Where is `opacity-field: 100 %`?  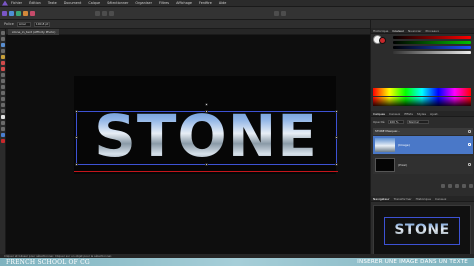 opacity-field: 100 % is located at coordinates (395, 122).